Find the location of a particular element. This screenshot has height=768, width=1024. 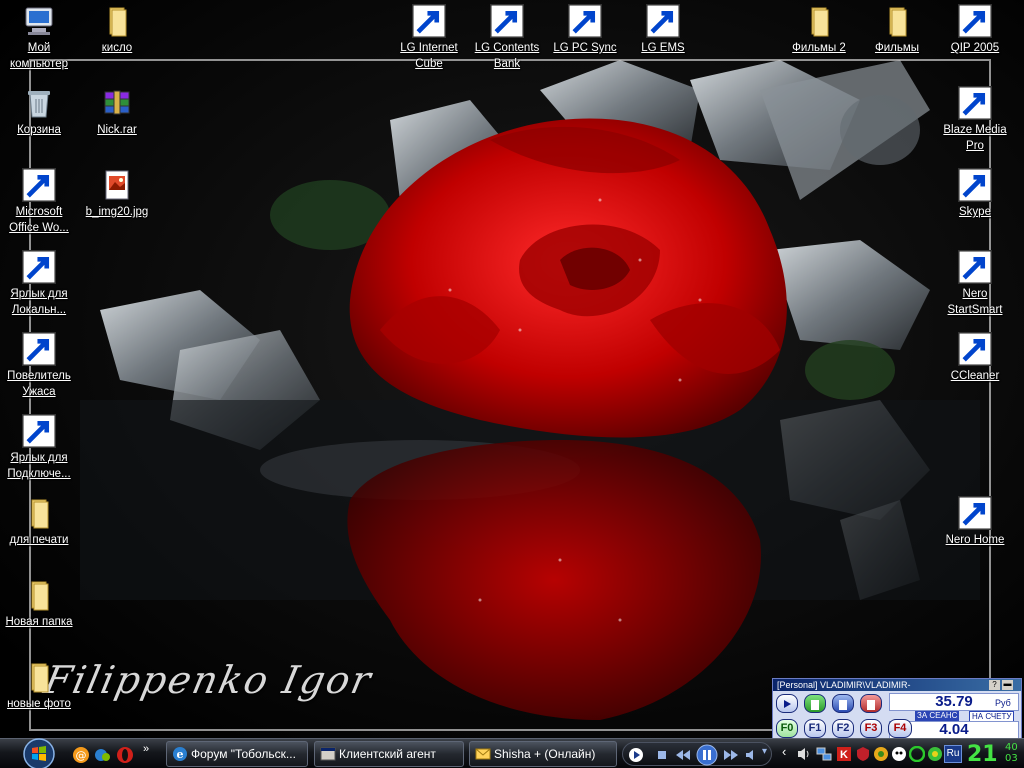

my-computer-icon is located at coordinates (39, 21).